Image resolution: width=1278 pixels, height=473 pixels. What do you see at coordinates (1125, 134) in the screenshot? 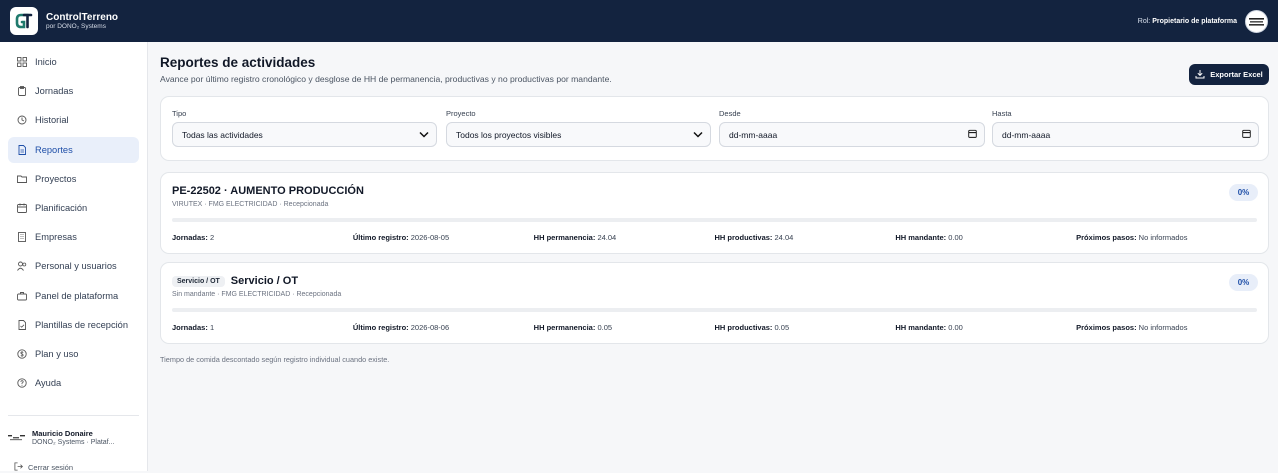
I see `filter-hasta-input: dd-mm-aaaa` at bounding box center [1125, 134].